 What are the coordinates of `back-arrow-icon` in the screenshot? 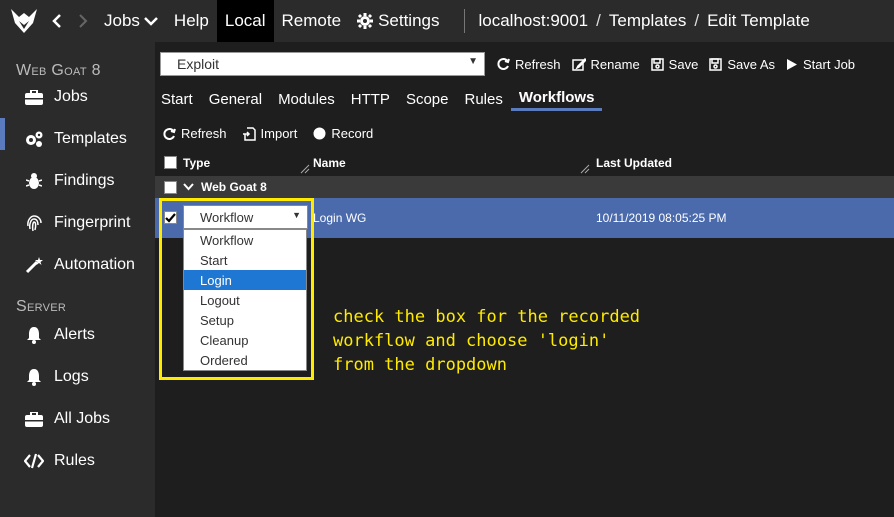 It's located at (57, 21).